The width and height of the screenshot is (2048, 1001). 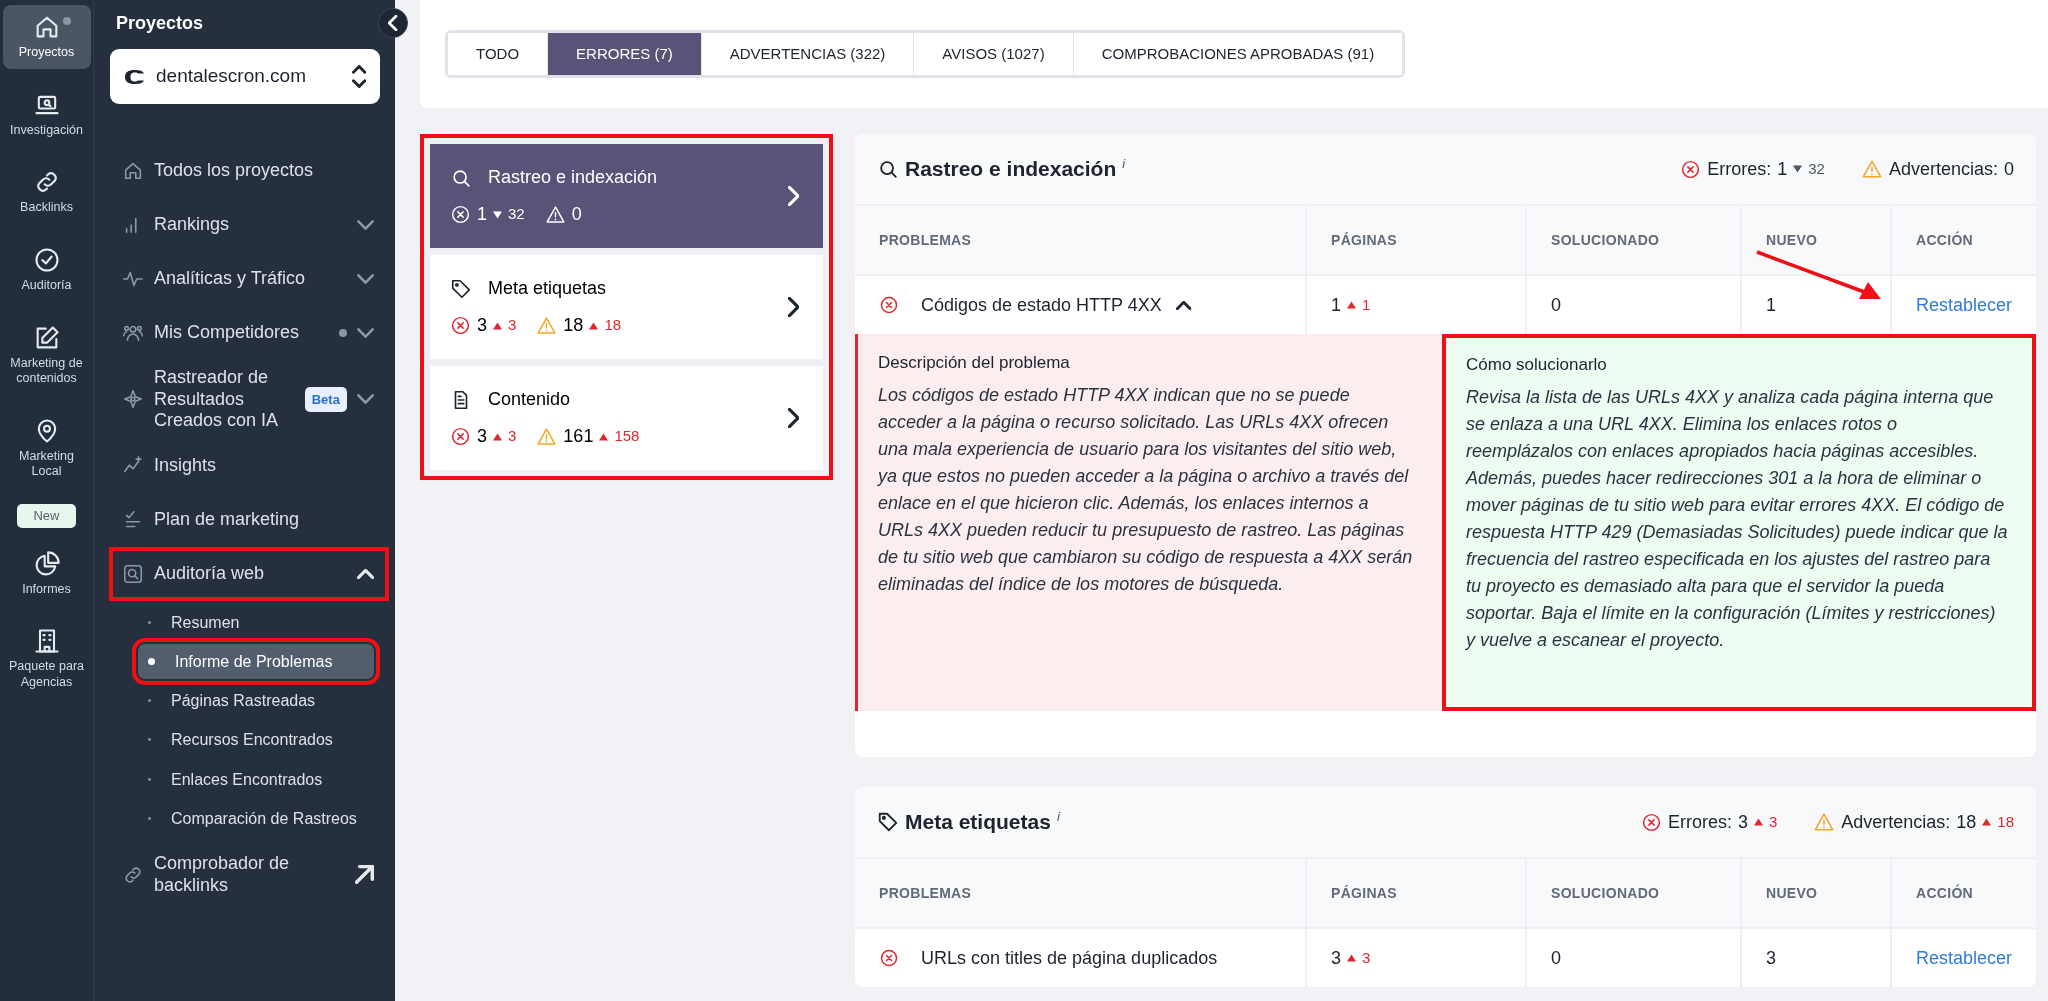 I want to click on collapse-button, so click(x=393, y=23).